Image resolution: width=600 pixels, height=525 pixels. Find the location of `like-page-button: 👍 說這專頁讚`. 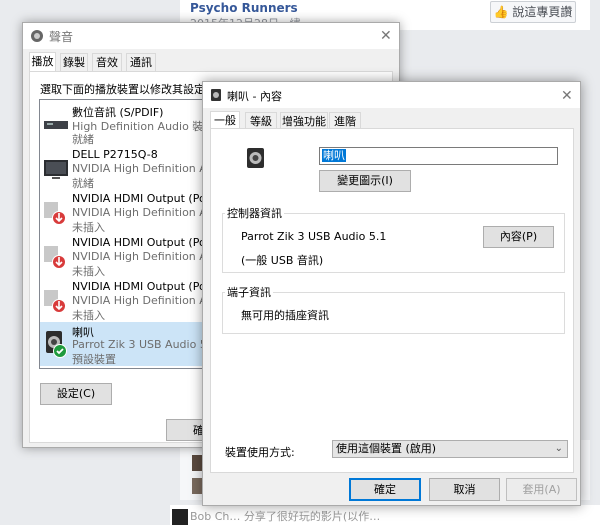

like-page-button: 👍 說這專頁讚 is located at coordinates (533, 12).